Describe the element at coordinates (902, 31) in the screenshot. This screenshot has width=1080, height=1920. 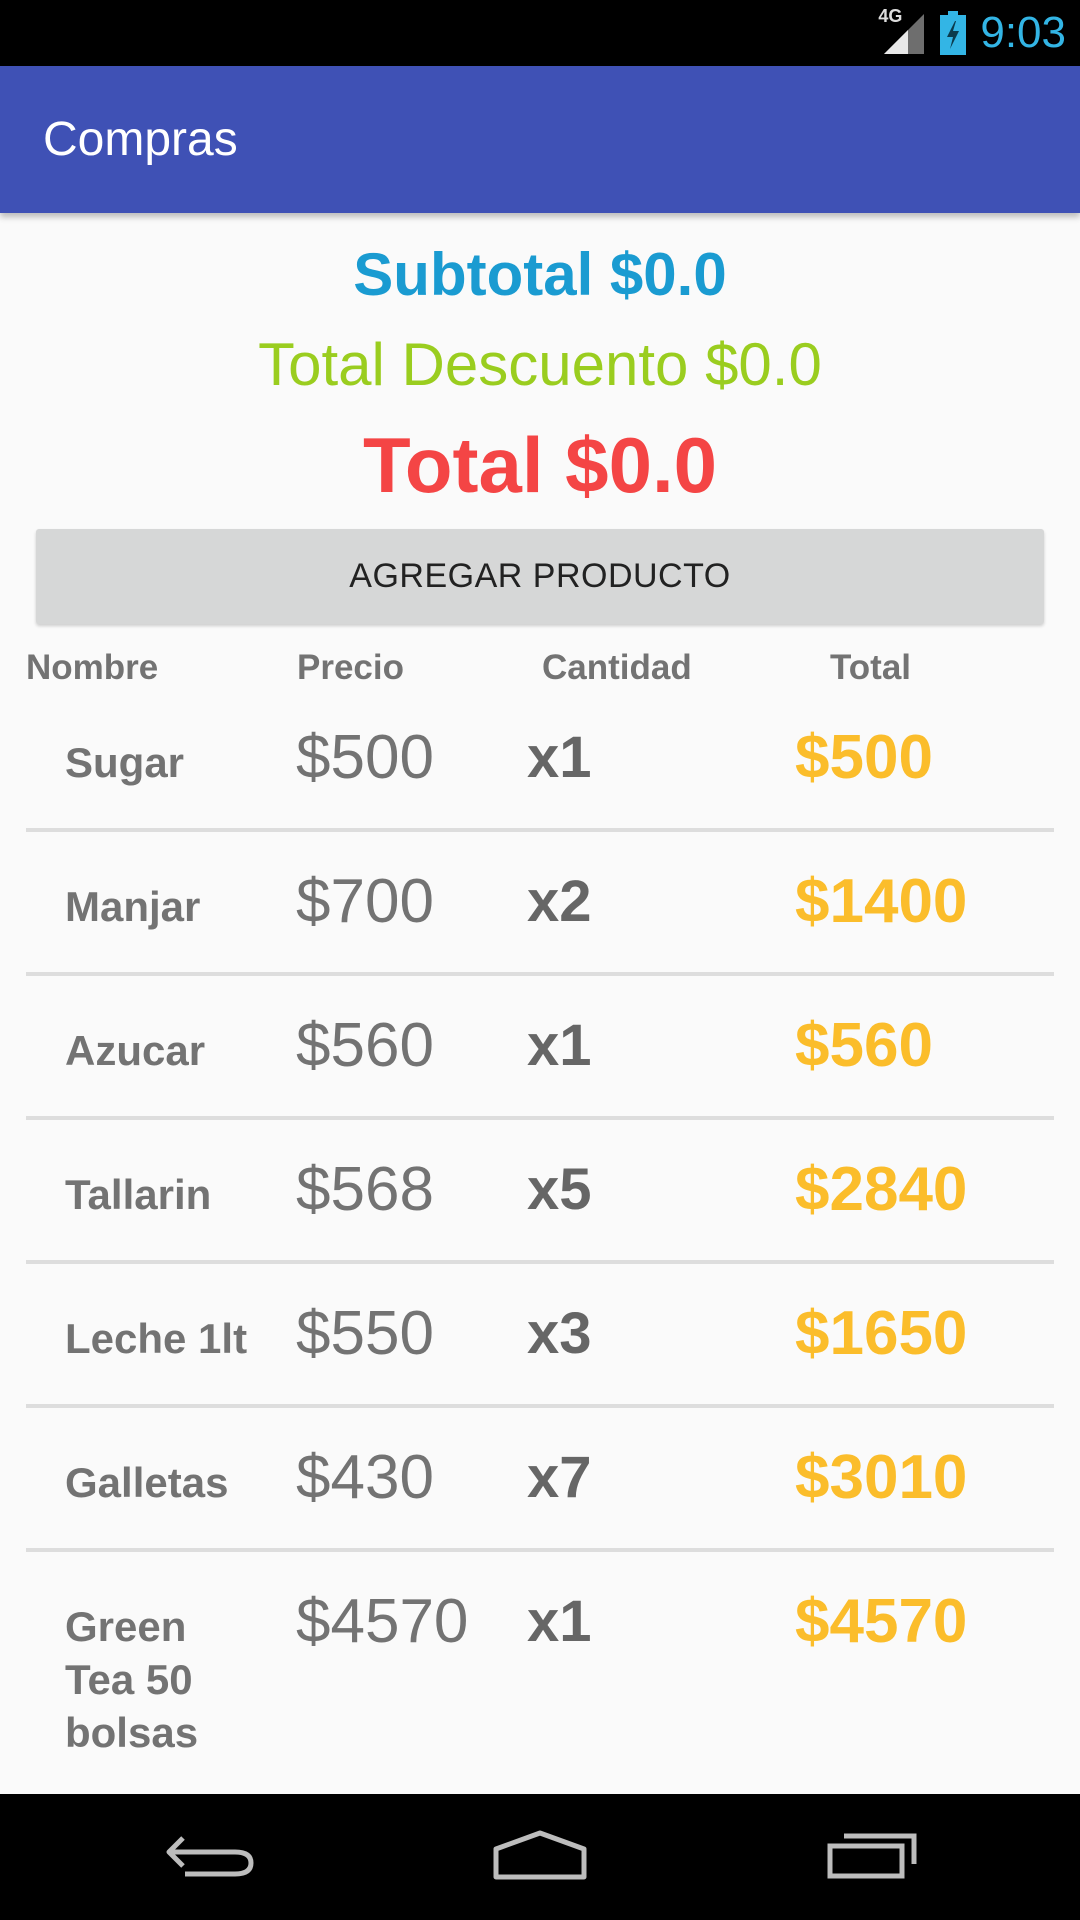
I see `cell-signal-icon: 4G` at that location.